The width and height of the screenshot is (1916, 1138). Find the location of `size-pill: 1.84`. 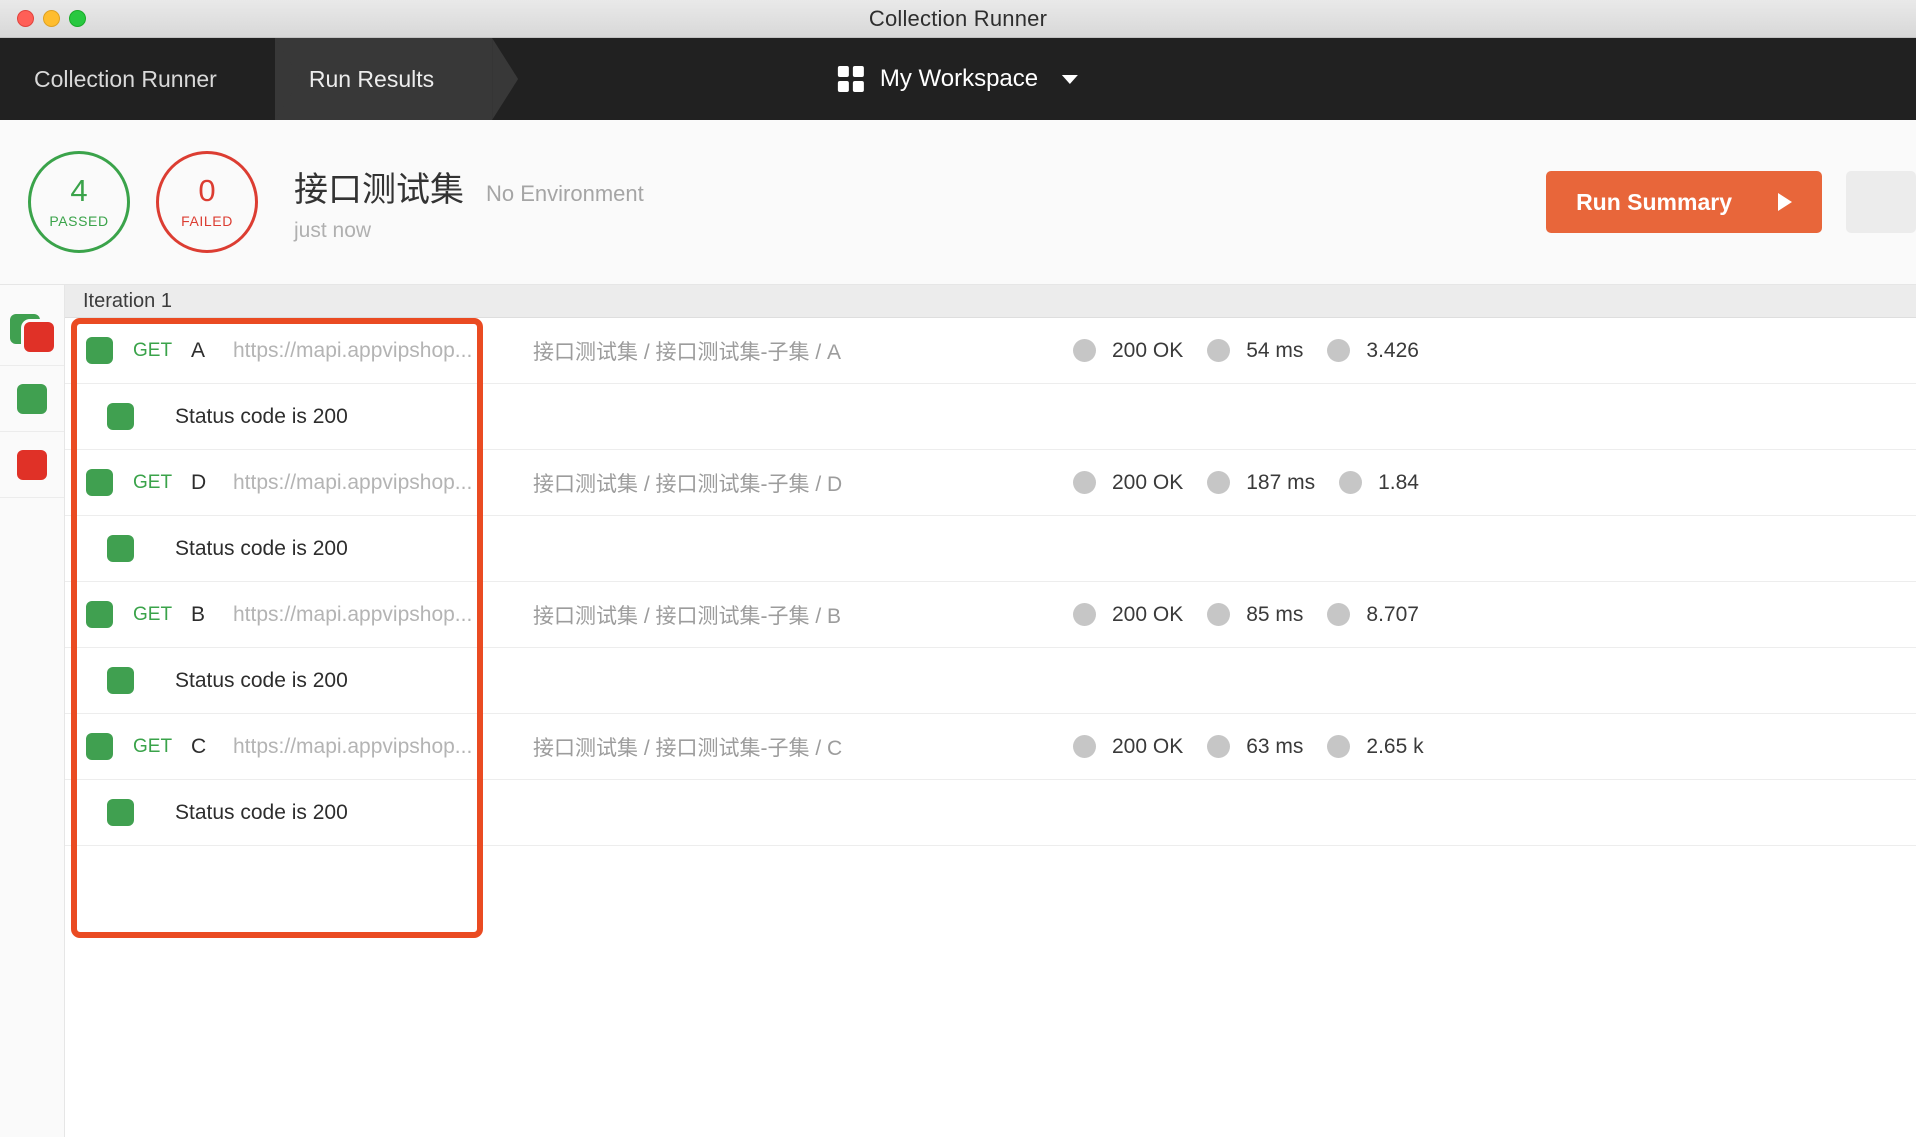

size-pill: 1.84 is located at coordinates (1379, 483).